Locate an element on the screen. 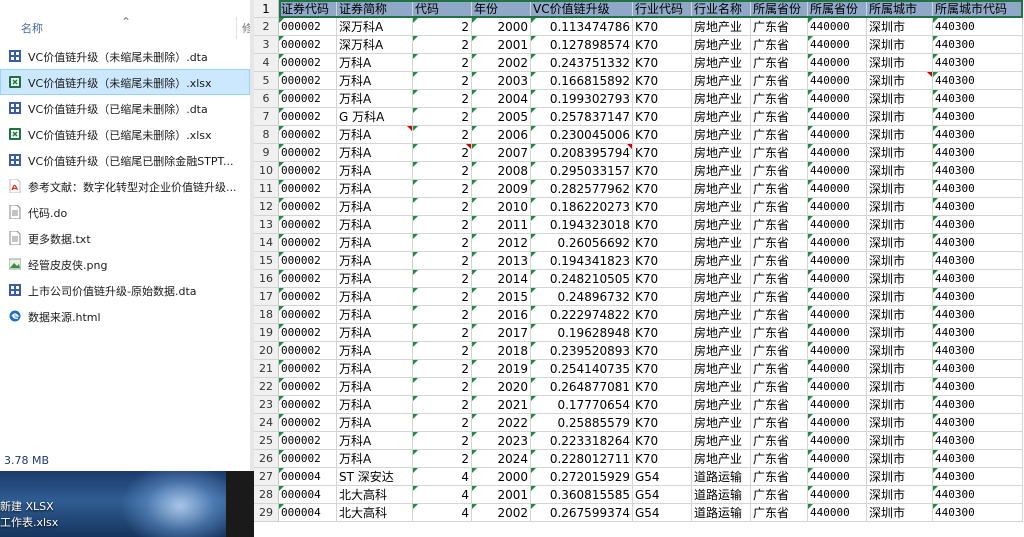 This screenshot has height=537, width=1024. table-cell: 2000 is located at coordinates (501, 477).